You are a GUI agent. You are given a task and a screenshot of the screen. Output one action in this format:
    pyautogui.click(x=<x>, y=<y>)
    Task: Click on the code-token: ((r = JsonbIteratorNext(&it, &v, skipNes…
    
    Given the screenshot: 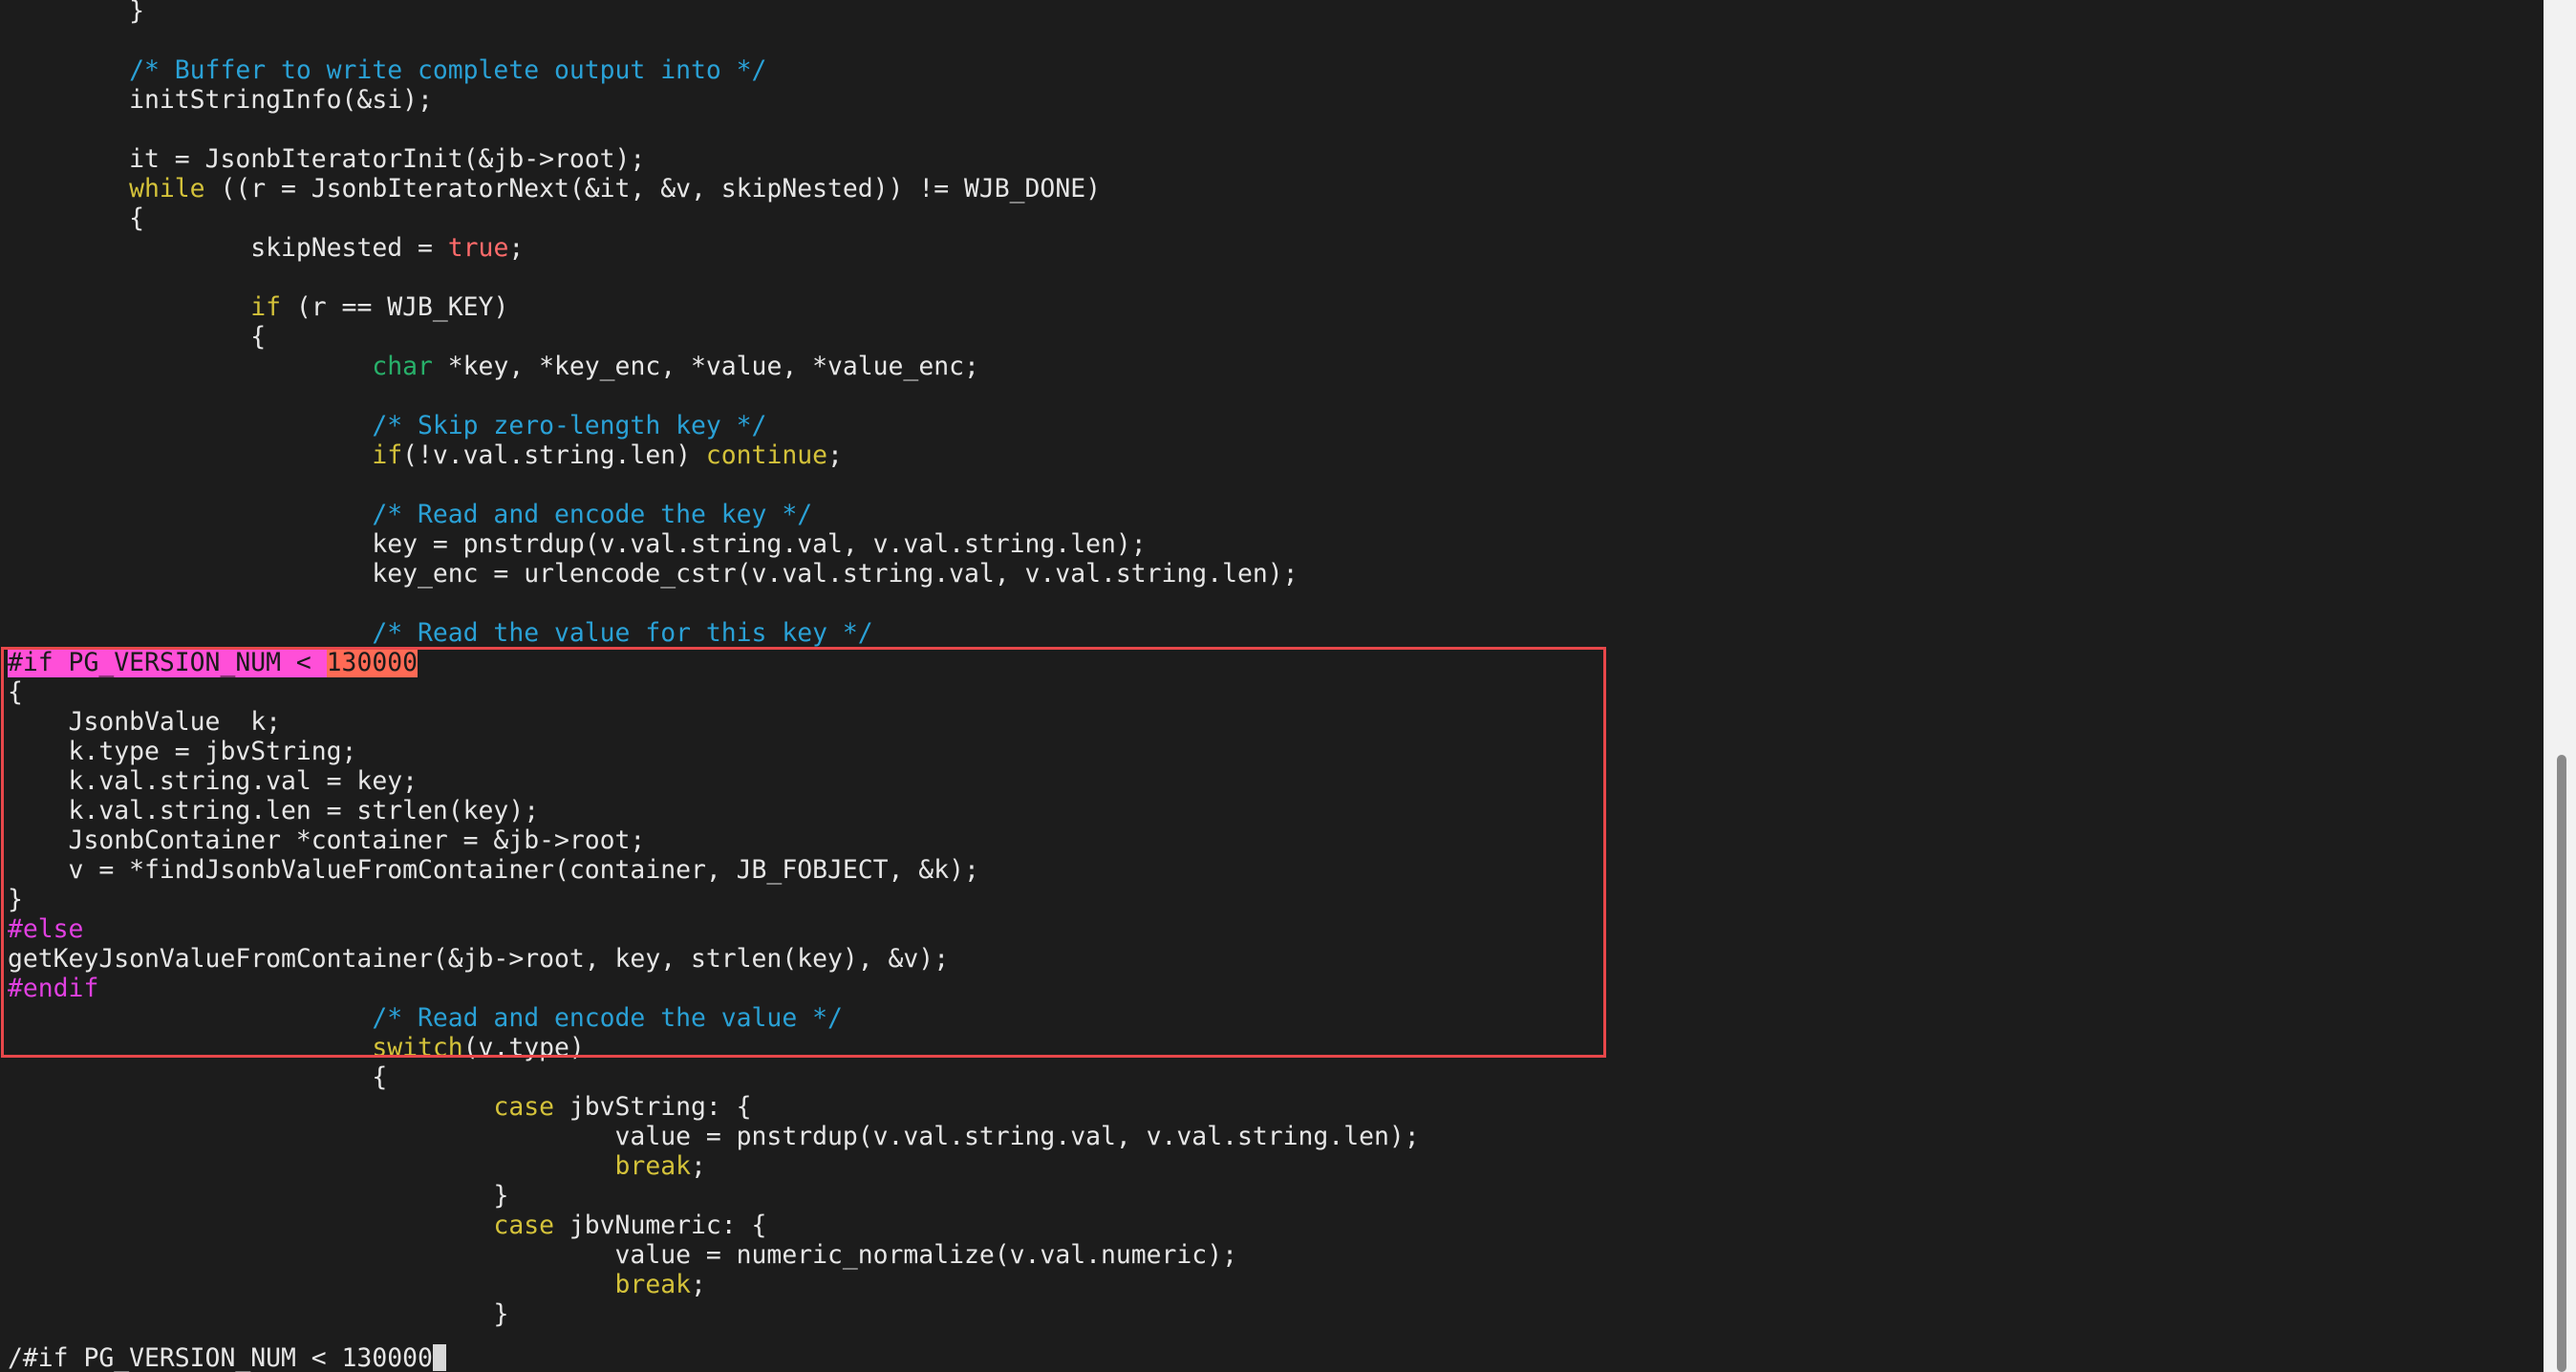 What is the action you would take?
    pyautogui.click(x=652, y=189)
    